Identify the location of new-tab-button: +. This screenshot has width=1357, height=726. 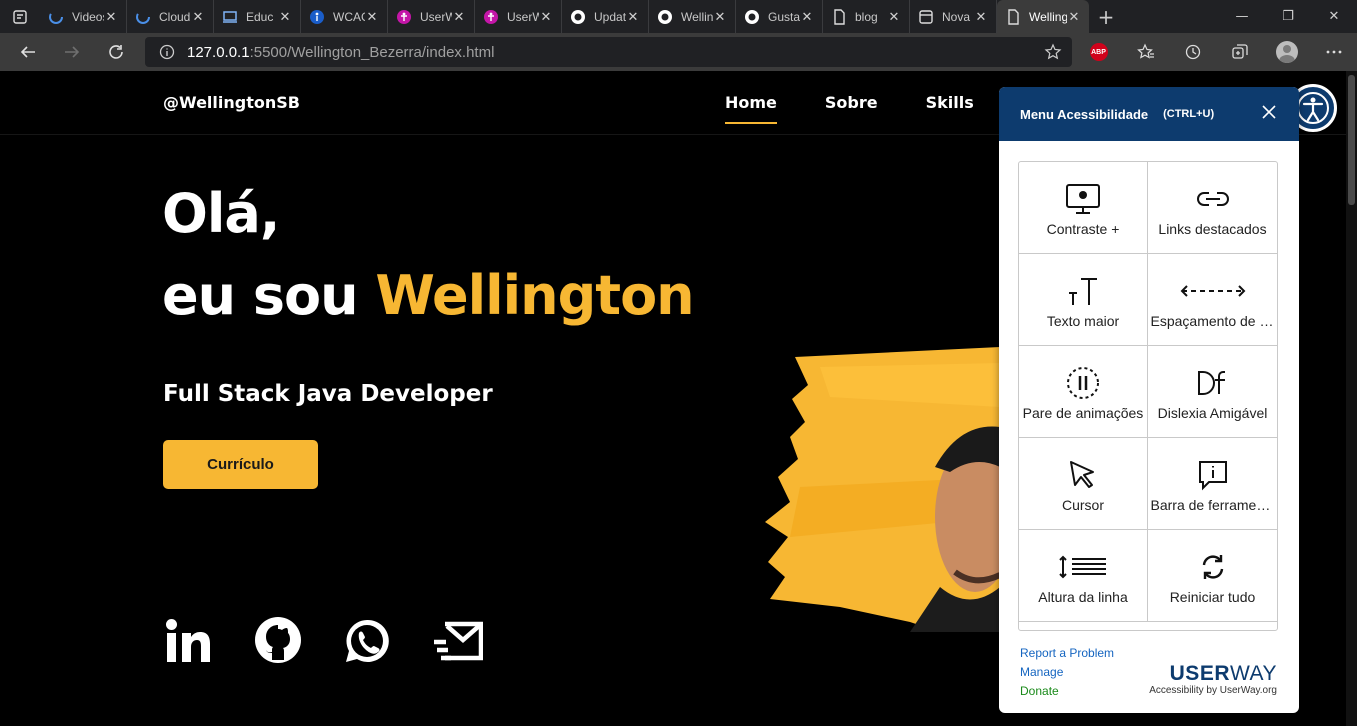
(1106, 17).